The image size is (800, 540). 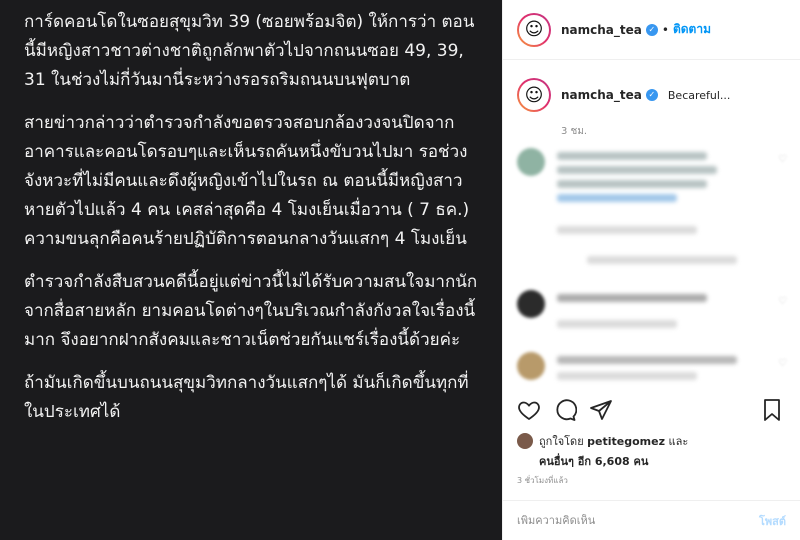 What do you see at coordinates (678, 441) in the screenshot?
I see `likes-conj: และ` at bounding box center [678, 441].